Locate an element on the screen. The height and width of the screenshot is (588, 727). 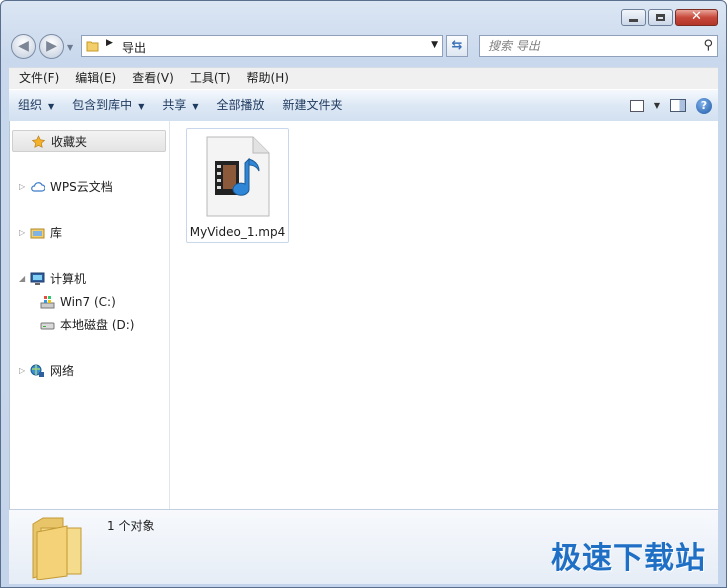
menu-bar: 文件(F) 编辑(E) 查看(V) 工具(T) 帮助(H) is located at coordinates (363, 78).